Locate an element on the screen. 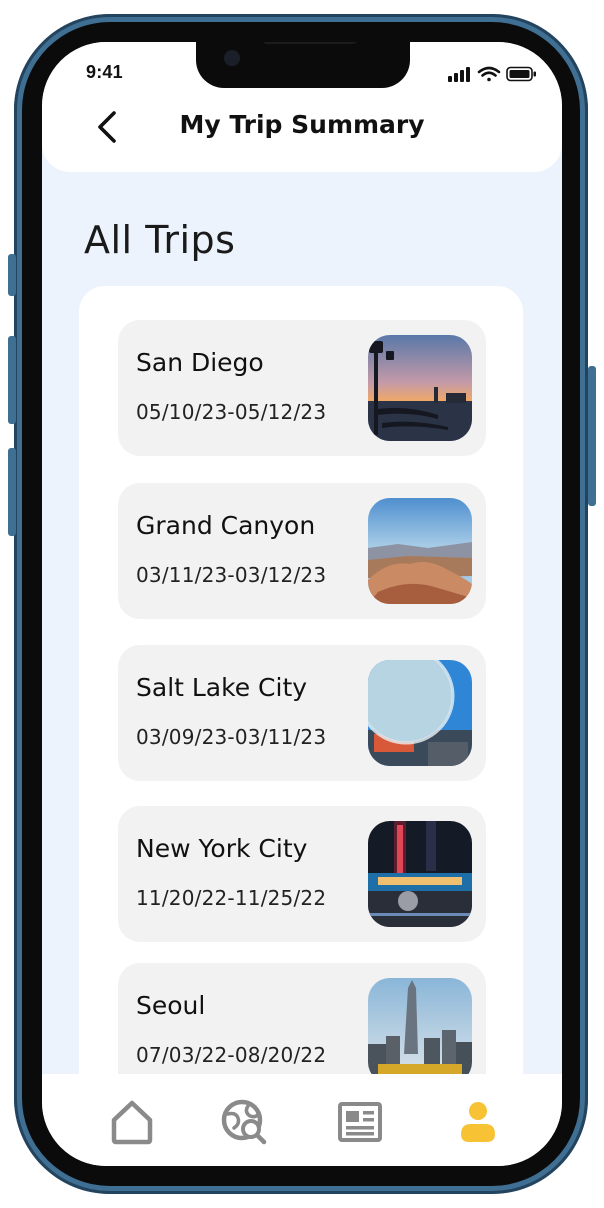 This screenshot has height=1208, width=604. wifi-icon is located at coordinates (489, 74).